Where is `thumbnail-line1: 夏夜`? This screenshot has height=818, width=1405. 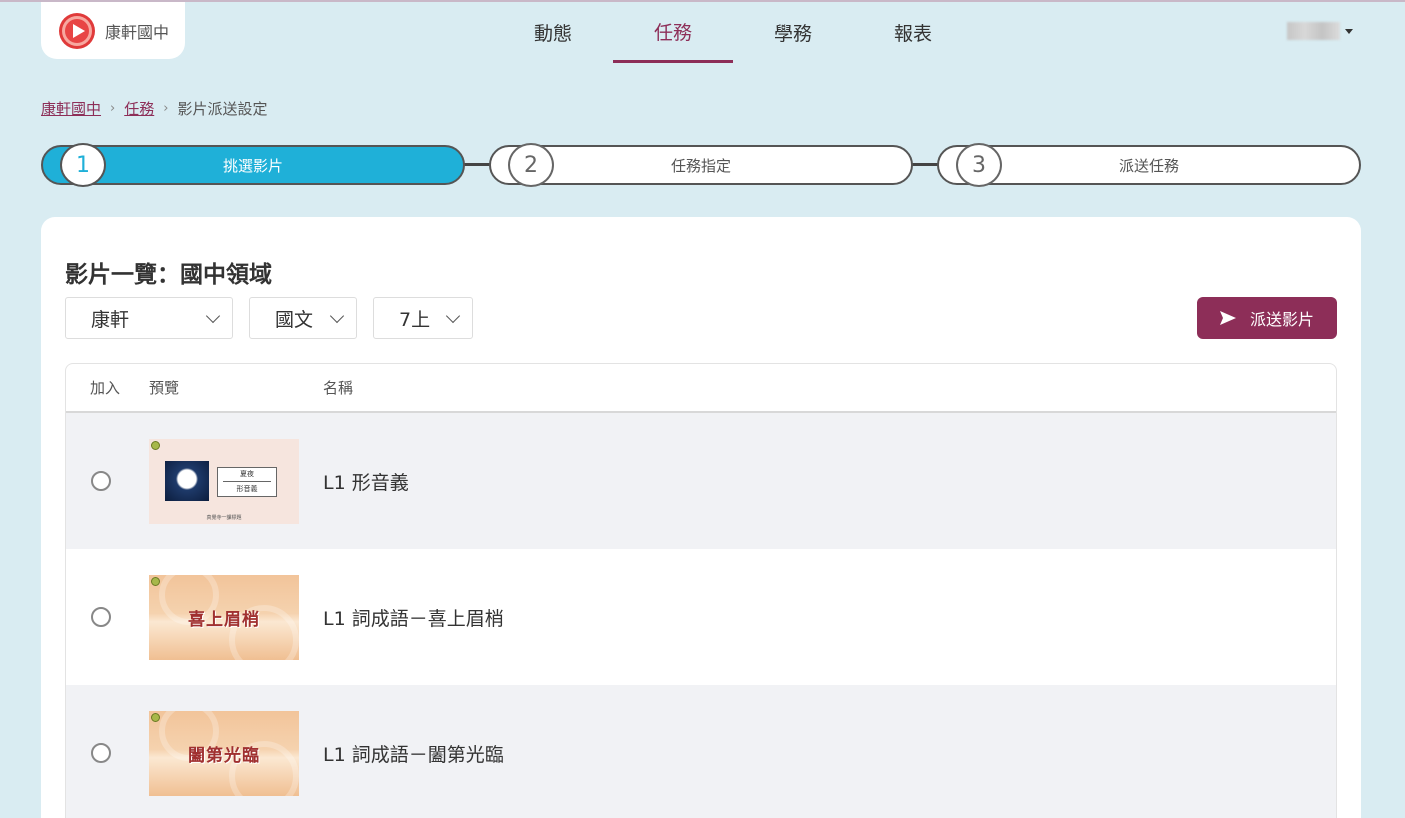
thumbnail-line1: 夏夜 is located at coordinates (247, 474).